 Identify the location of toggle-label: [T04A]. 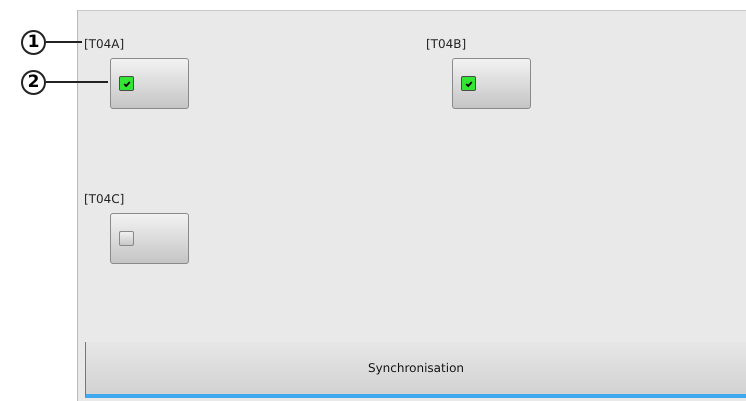
(105, 44).